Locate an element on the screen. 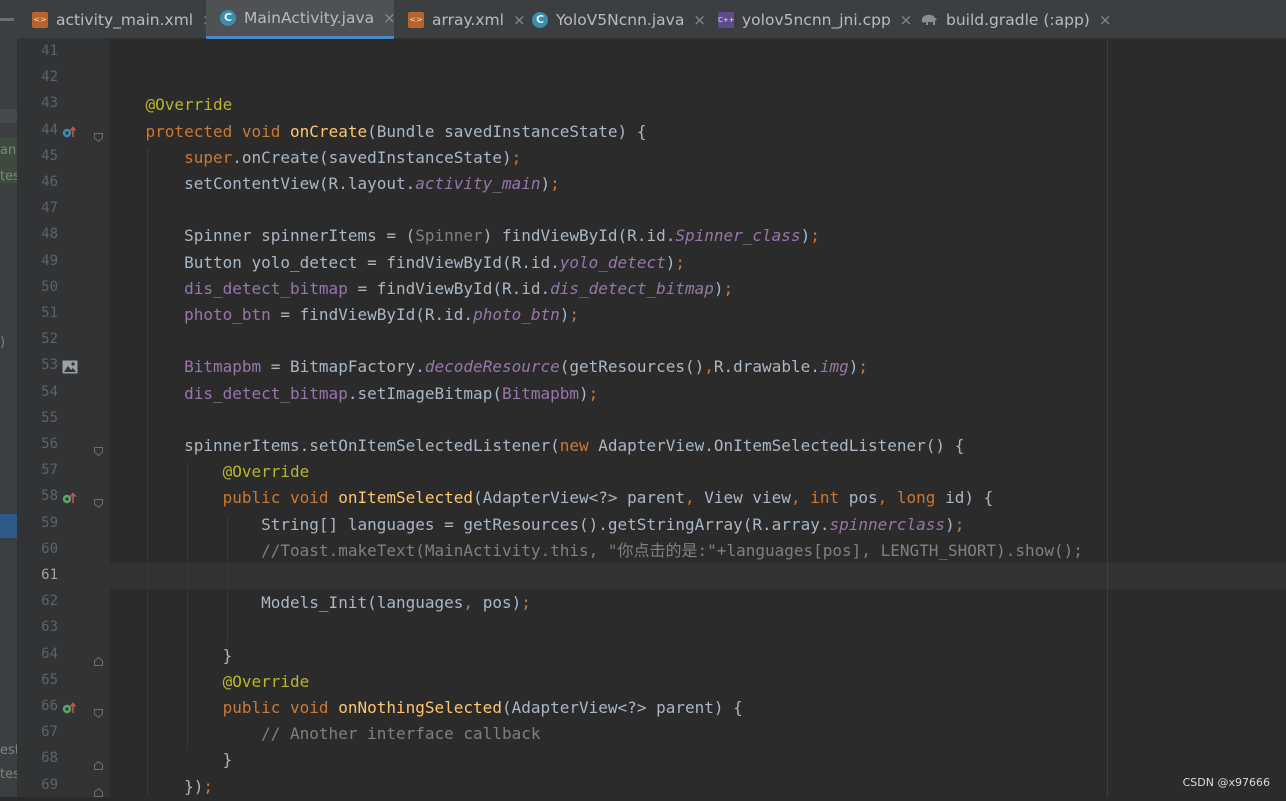 This screenshot has width=1286, height=801. line-number: 59 is located at coordinates (49, 522).